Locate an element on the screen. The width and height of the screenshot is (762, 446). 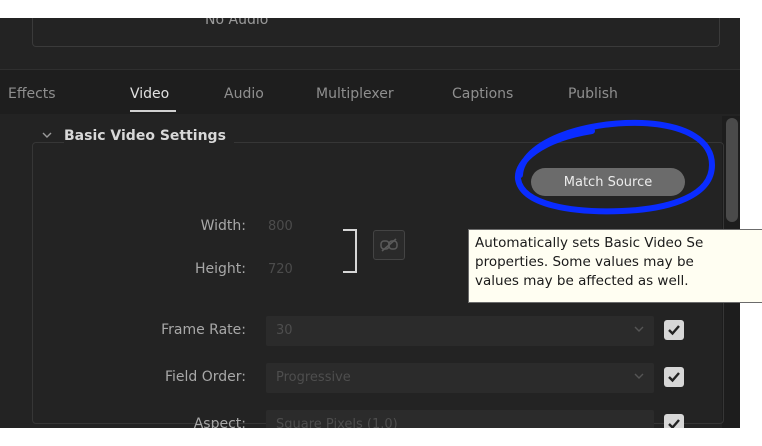
aspect-checkbox is located at coordinates (674, 421).